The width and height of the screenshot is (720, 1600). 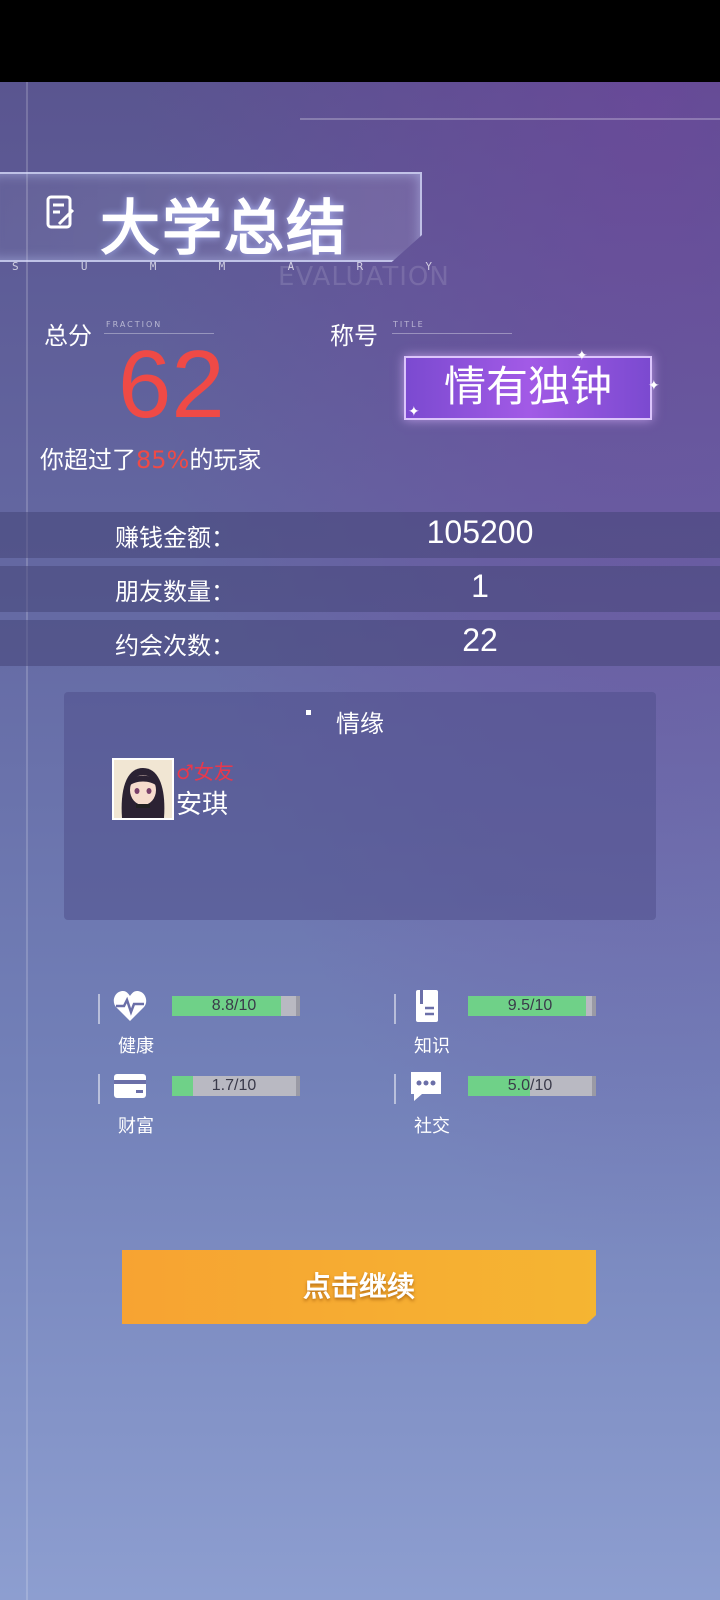 I want to click on stat-row-dates: 约会次数： 22, so click(x=360, y=643).